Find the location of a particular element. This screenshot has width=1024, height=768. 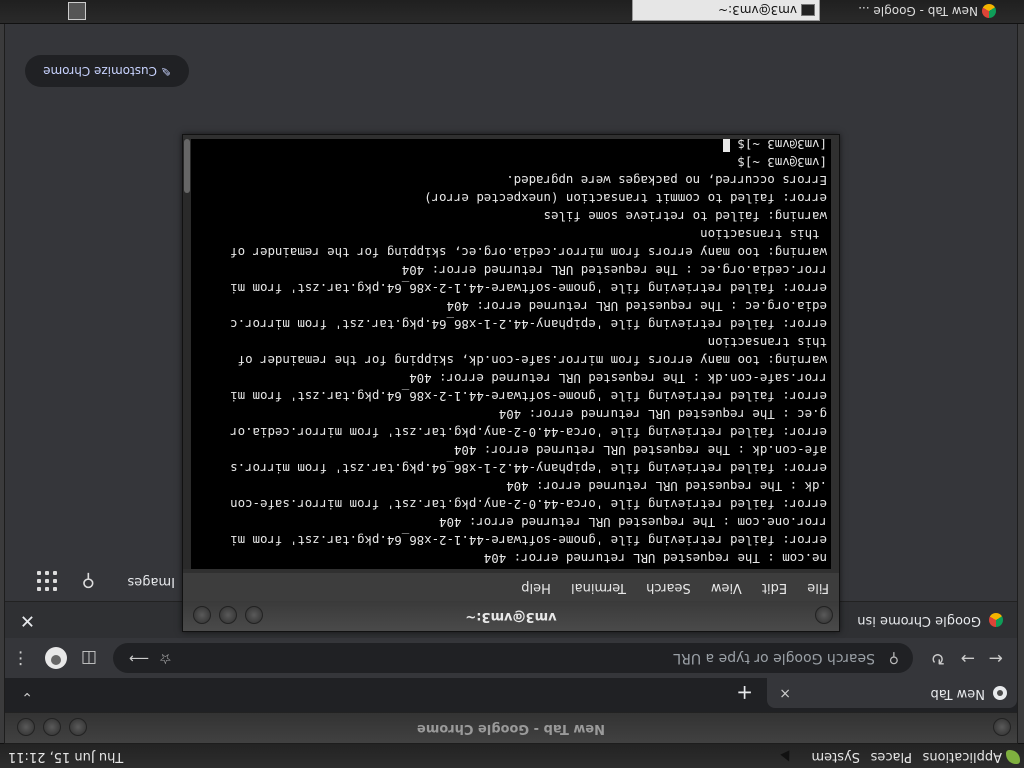

menu-search: Search is located at coordinates (668, 587).